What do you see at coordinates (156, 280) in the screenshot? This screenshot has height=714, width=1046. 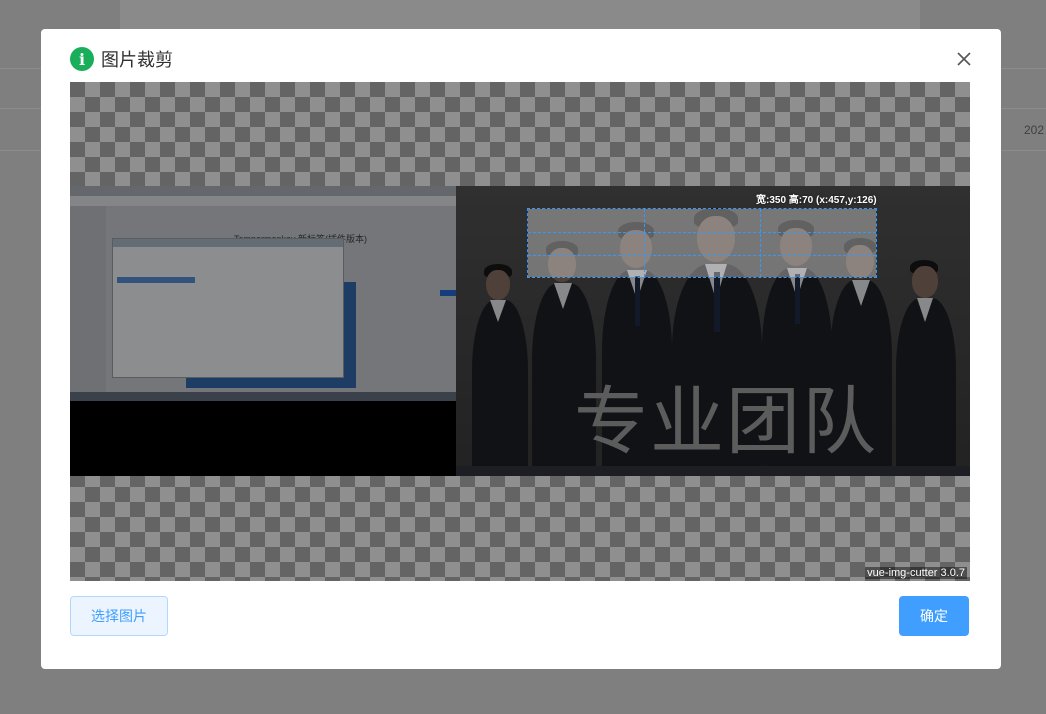 I see `image-left-selection` at bounding box center [156, 280].